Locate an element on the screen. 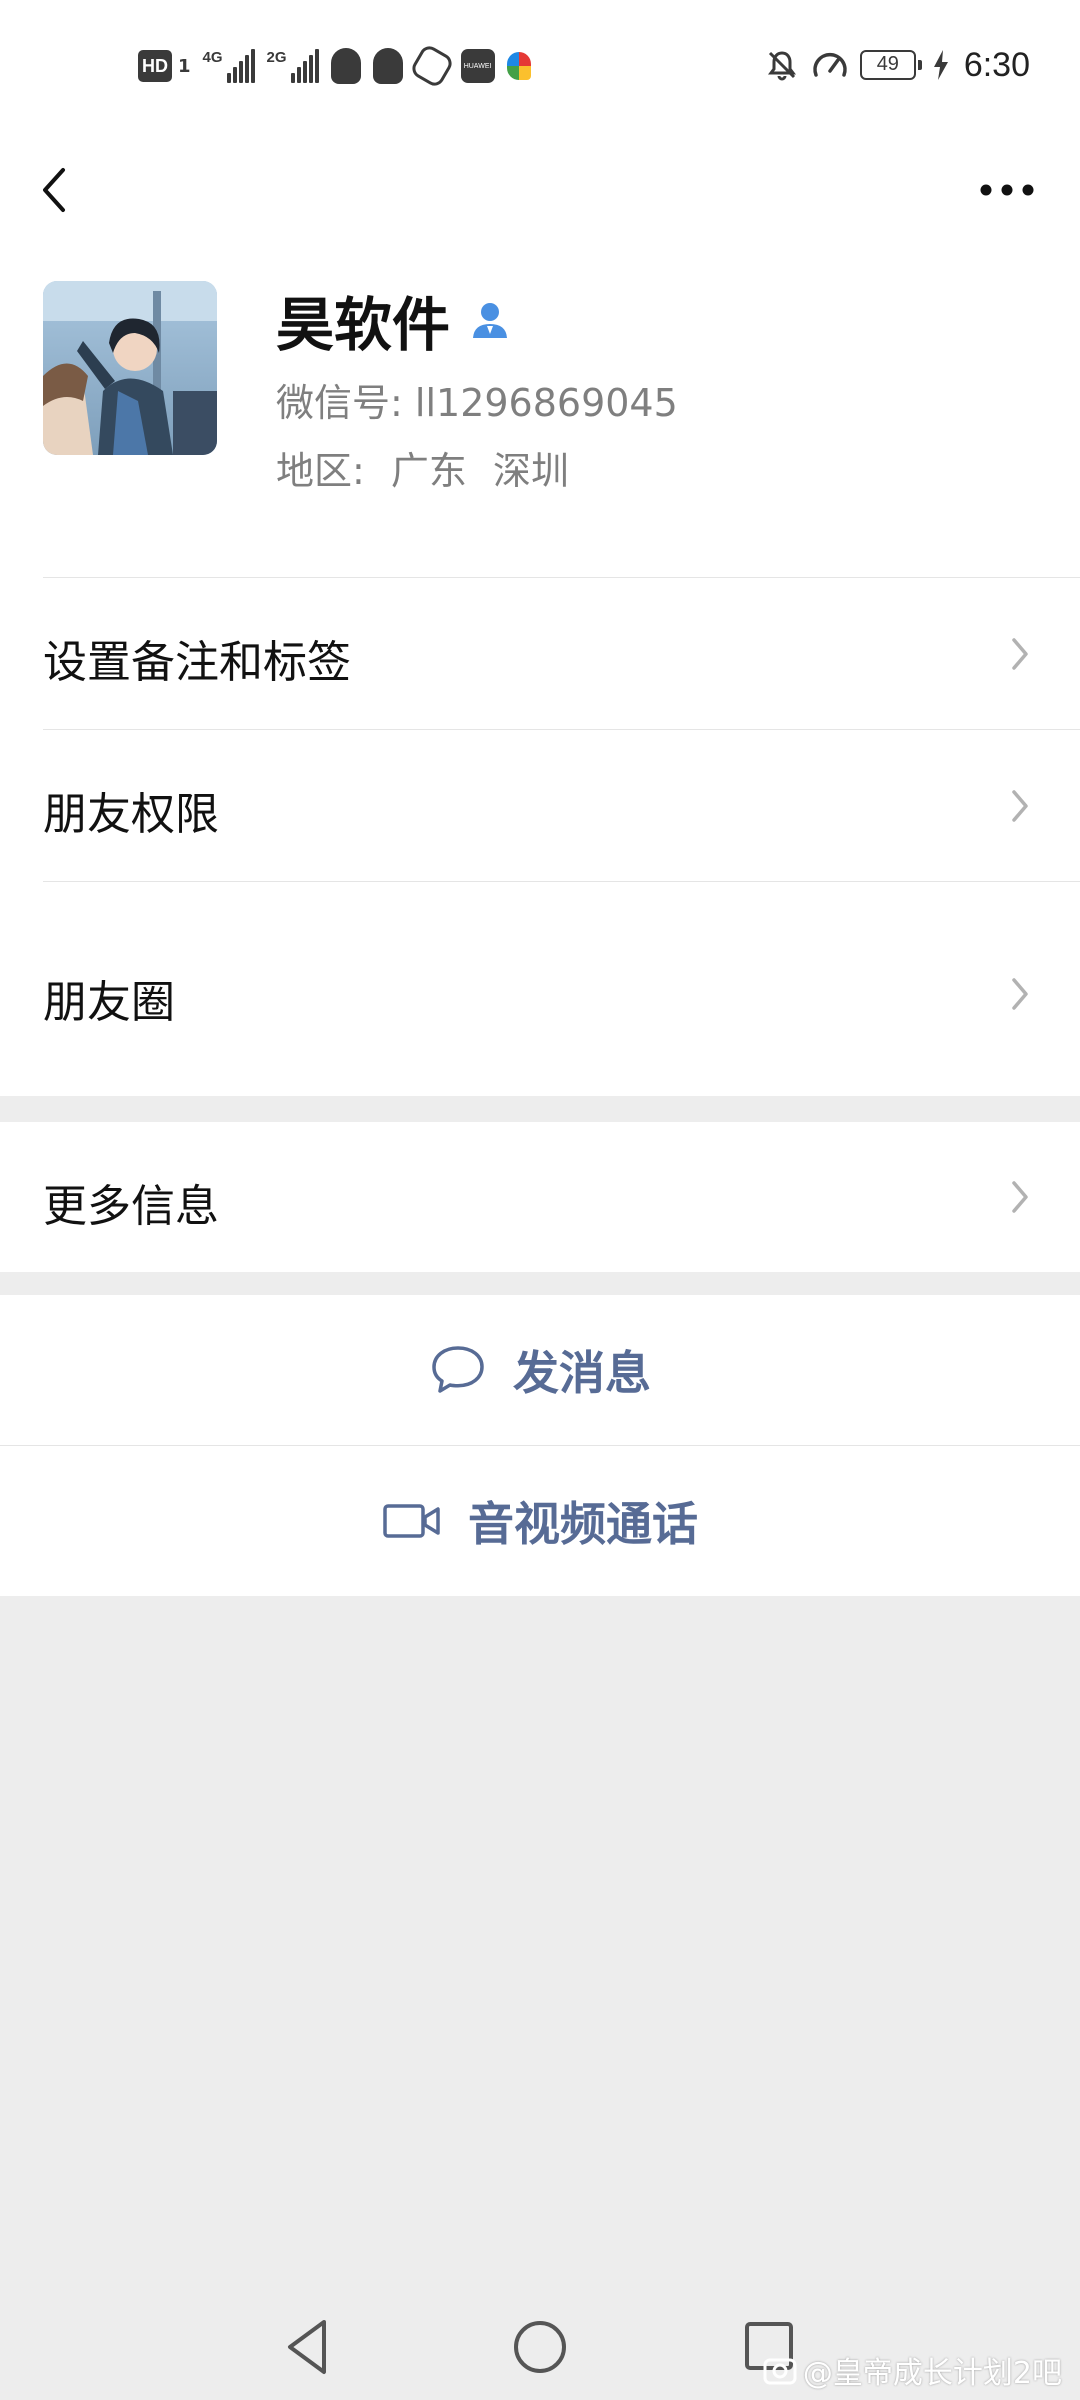 This screenshot has height=2400, width=1080. menu-item-friend-permissions: 朋友权限 is located at coordinates (540, 806).